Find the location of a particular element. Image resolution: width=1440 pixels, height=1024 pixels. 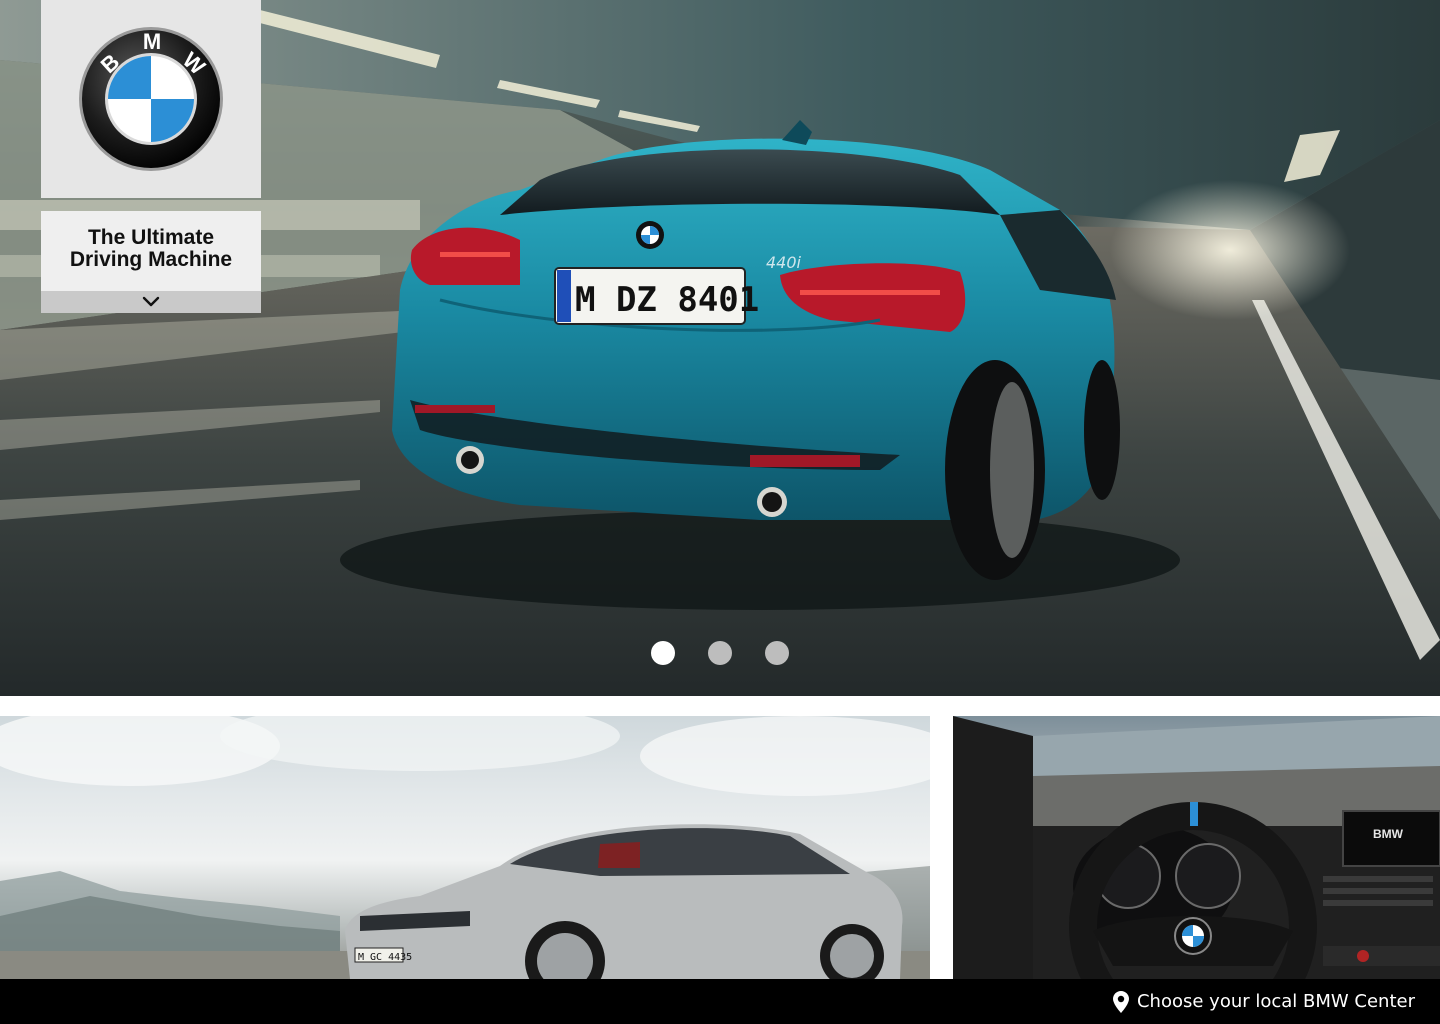

tile-left-license-plate: M GC 4435 is located at coordinates (385, 957).